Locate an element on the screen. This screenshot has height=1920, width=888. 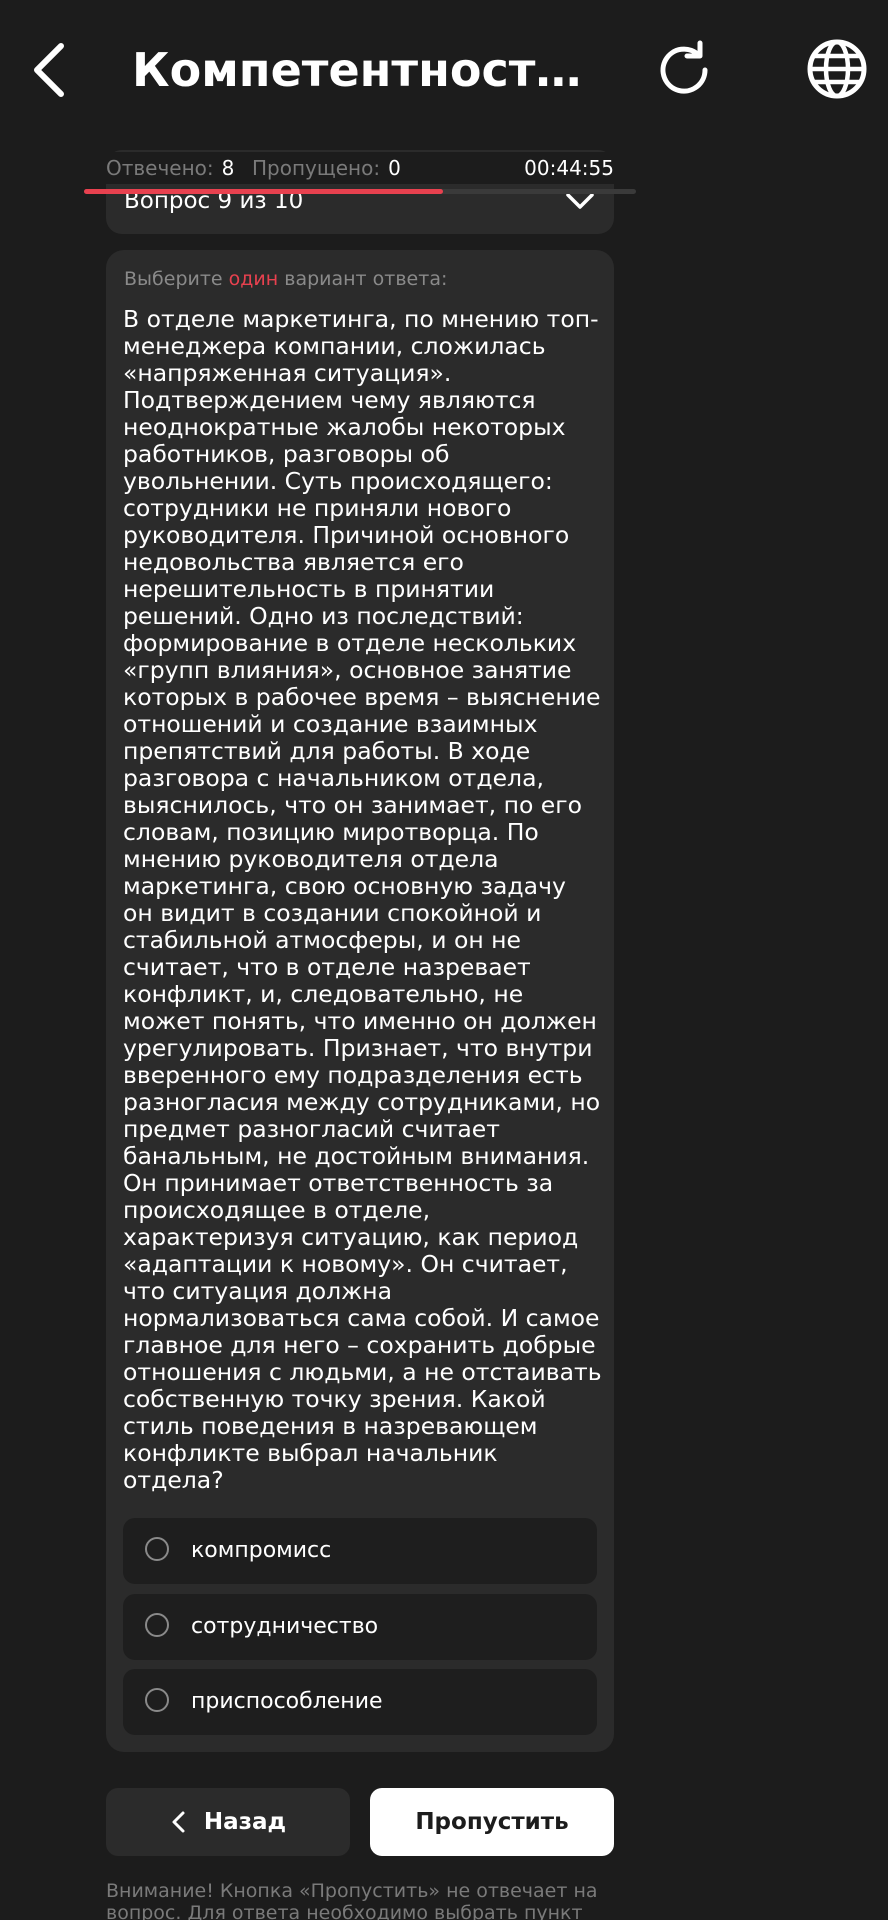
skipped-stat: Пропущено: 0 is located at coordinates (326, 168).